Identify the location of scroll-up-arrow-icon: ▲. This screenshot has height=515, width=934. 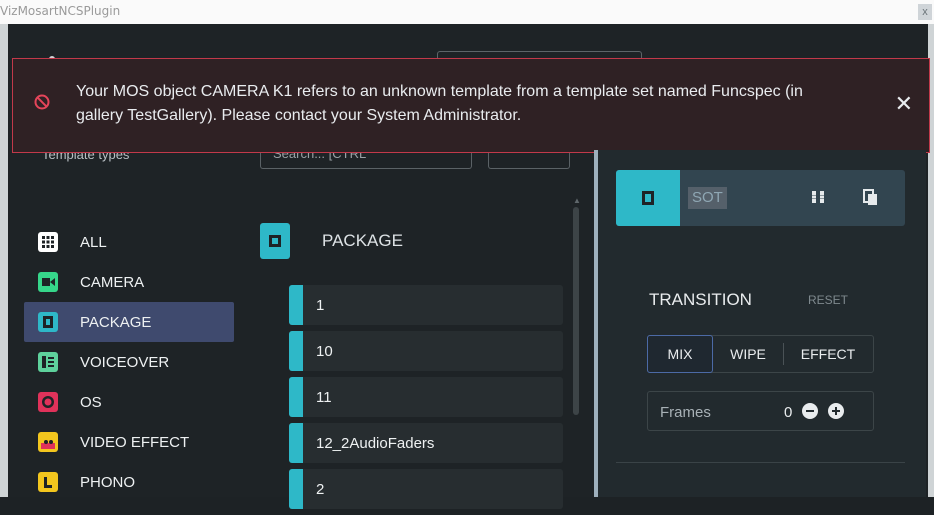
(577, 200).